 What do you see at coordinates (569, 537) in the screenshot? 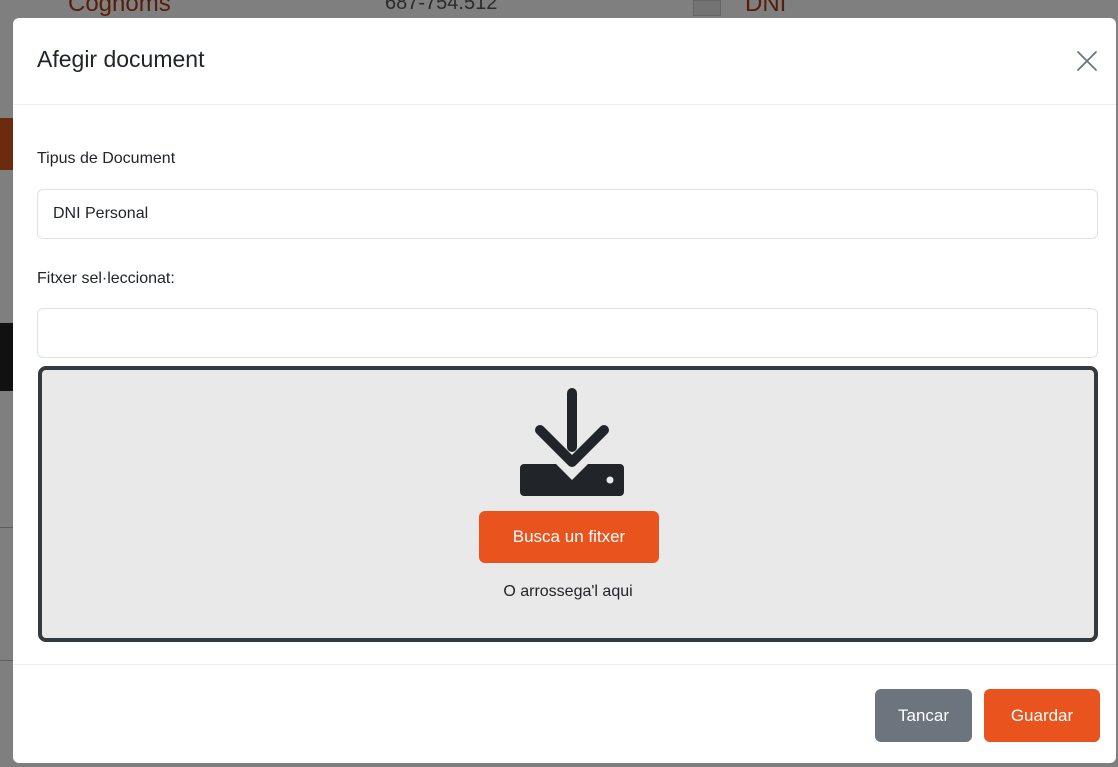
I see `browse-file-button: Busca un fitxer` at bounding box center [569, 537].